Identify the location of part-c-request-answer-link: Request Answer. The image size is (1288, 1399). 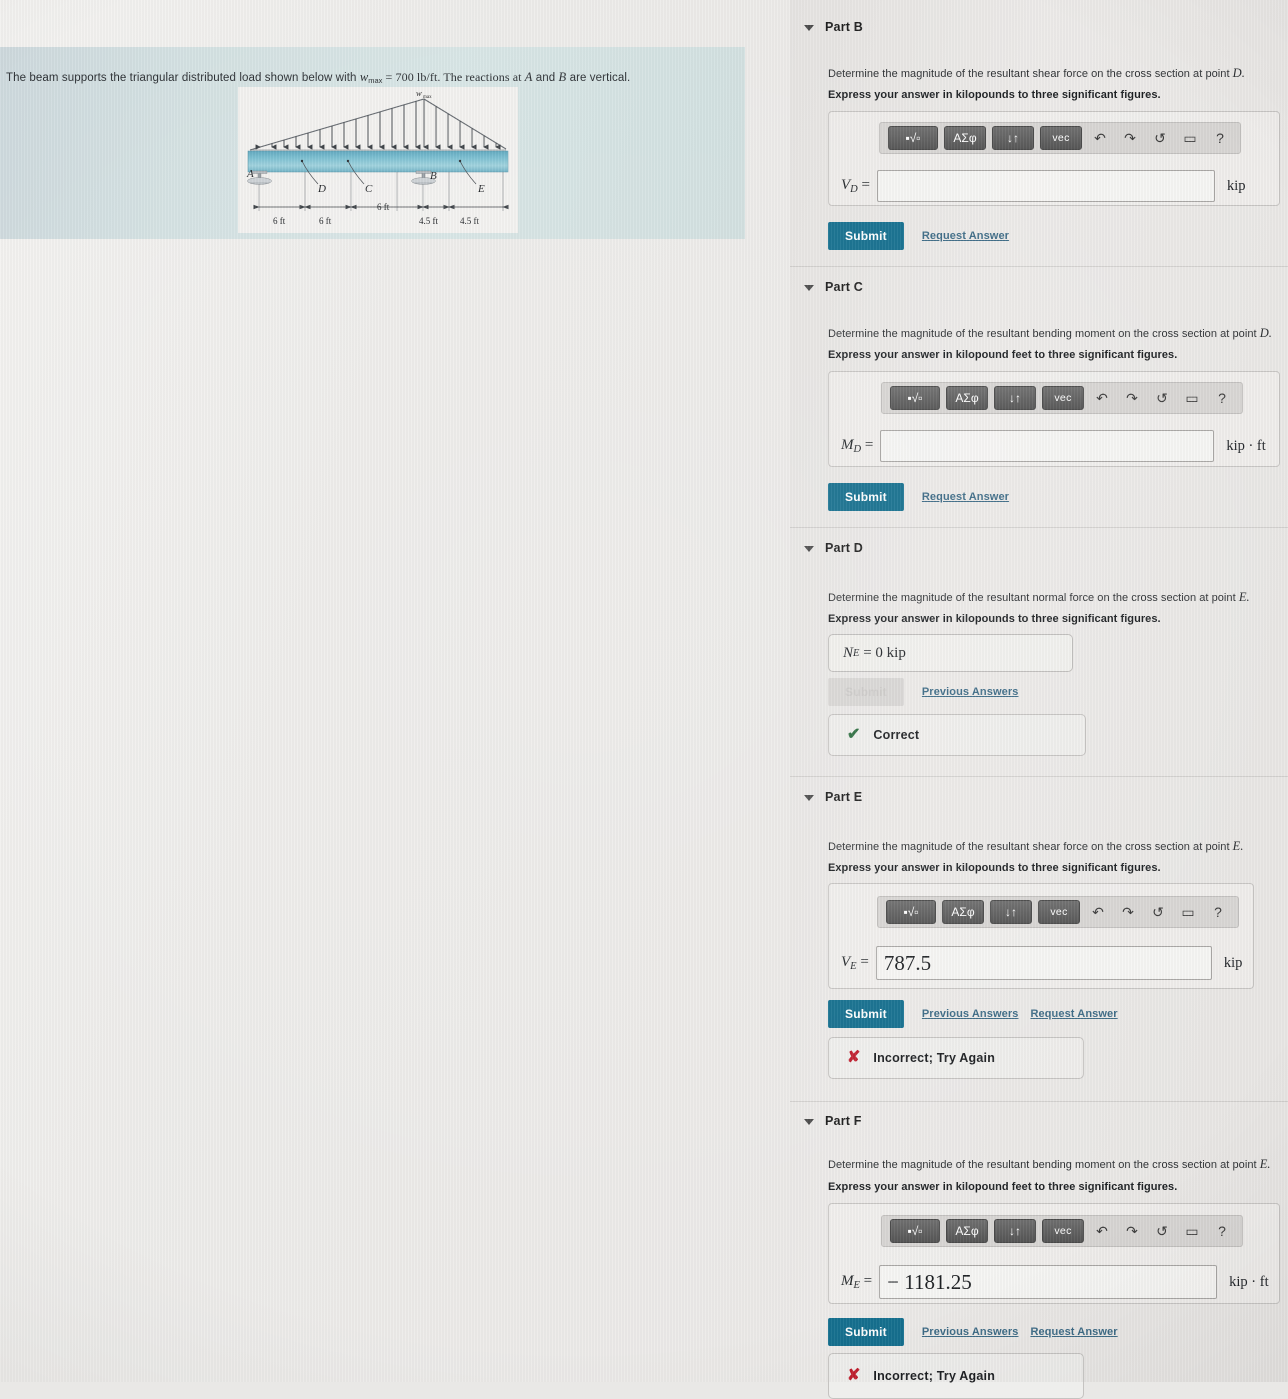
(965, 497).